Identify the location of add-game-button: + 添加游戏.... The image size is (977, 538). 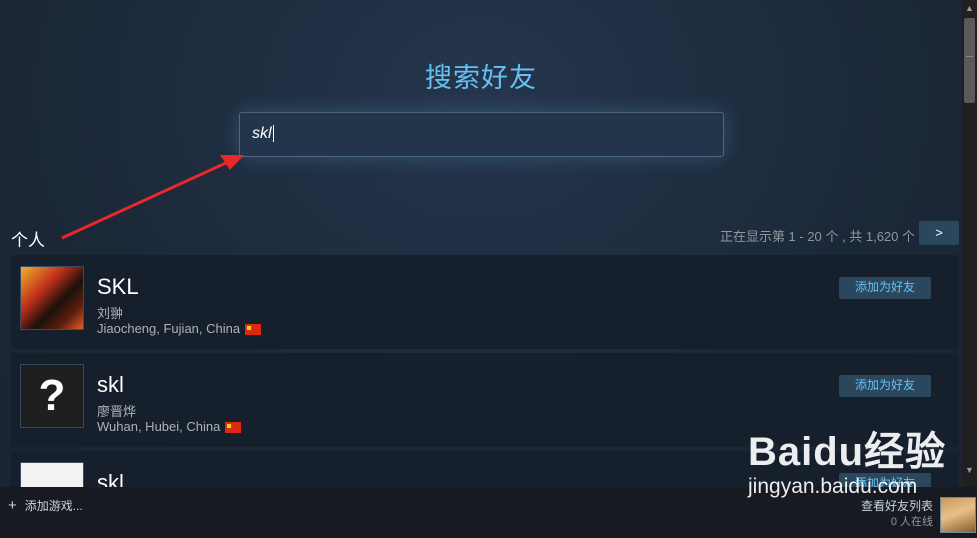
(45, 505).